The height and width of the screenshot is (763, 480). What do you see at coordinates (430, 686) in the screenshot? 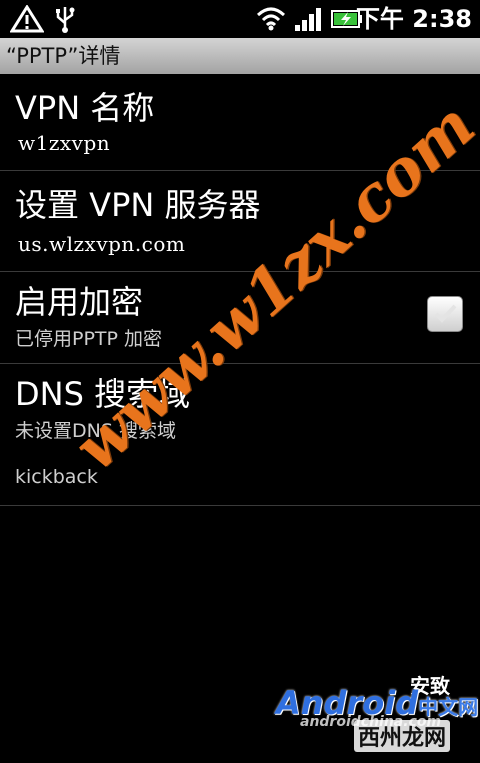
I see `logo-top-text: 安致` at bounding box center [430, 686].